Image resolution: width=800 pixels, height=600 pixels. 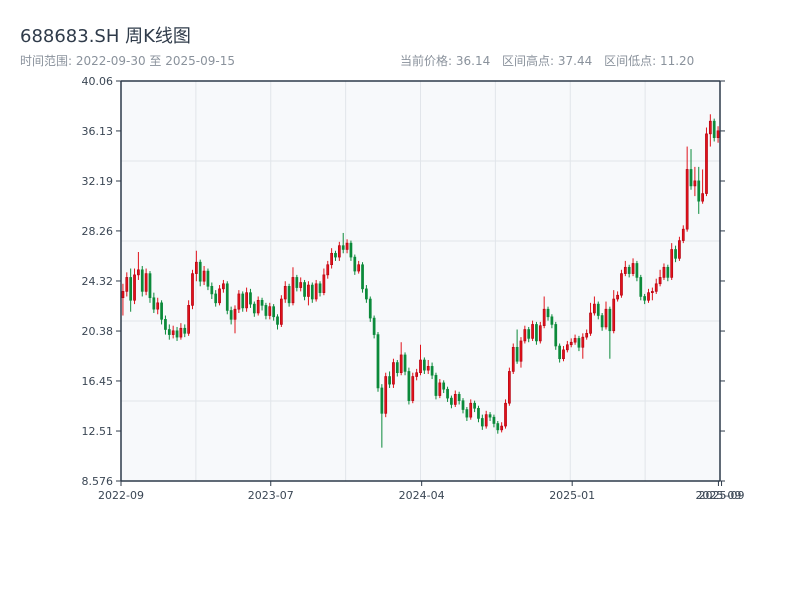 I want to click on x-tick-label: 2022-09, so click(x=121, y=495).